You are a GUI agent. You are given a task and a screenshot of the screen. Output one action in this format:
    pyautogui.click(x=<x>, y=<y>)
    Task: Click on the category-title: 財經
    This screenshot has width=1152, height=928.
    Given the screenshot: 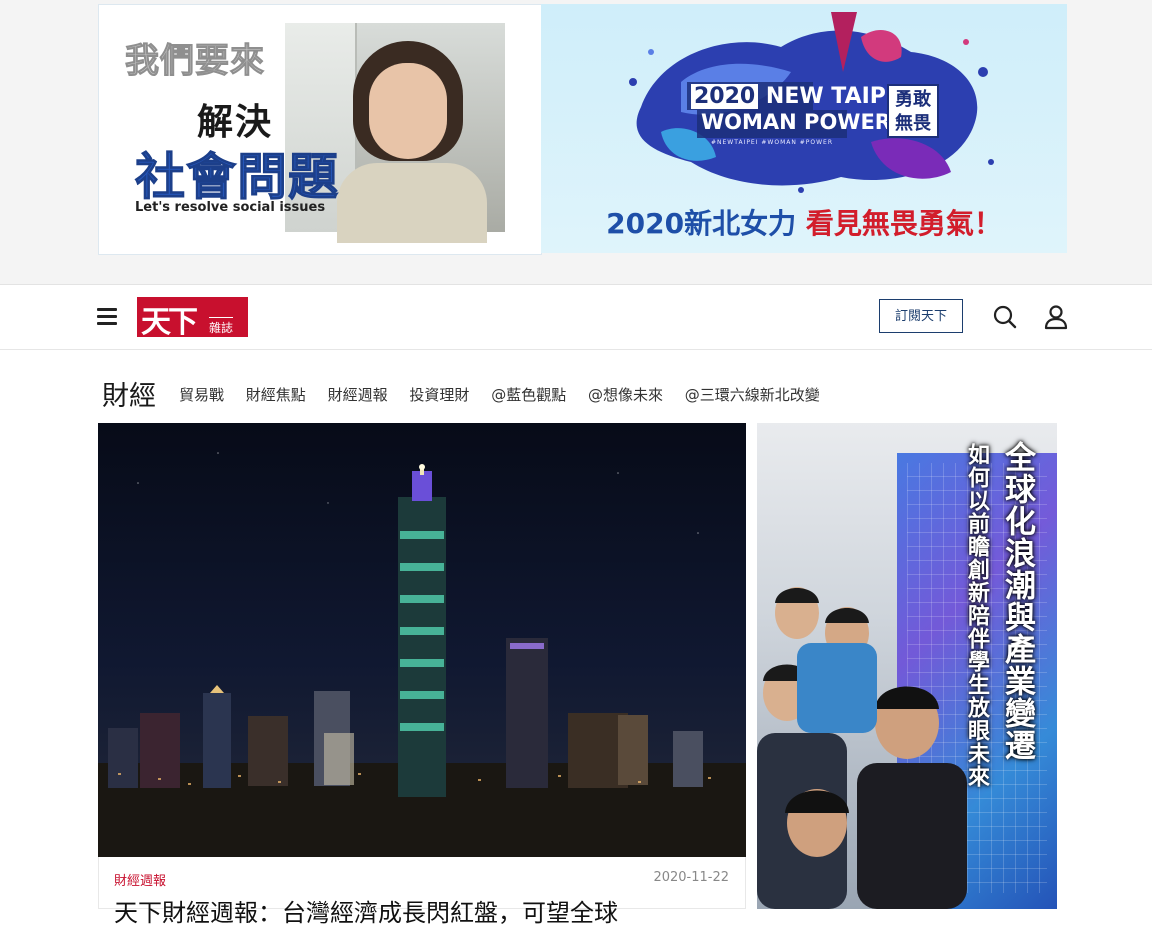 What is the action you would take?
    pyautogui.click(x=129, y=396)
    